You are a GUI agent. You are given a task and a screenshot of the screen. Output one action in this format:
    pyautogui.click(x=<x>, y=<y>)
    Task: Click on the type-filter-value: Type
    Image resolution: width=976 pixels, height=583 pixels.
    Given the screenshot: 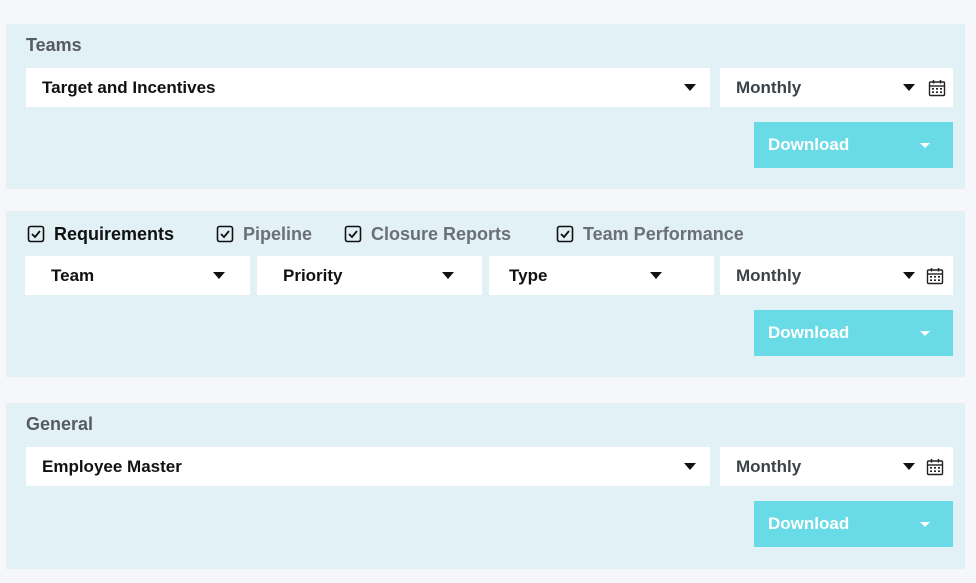 What is the action you would take?
    pyautogui.click(x=528, y=275)
    